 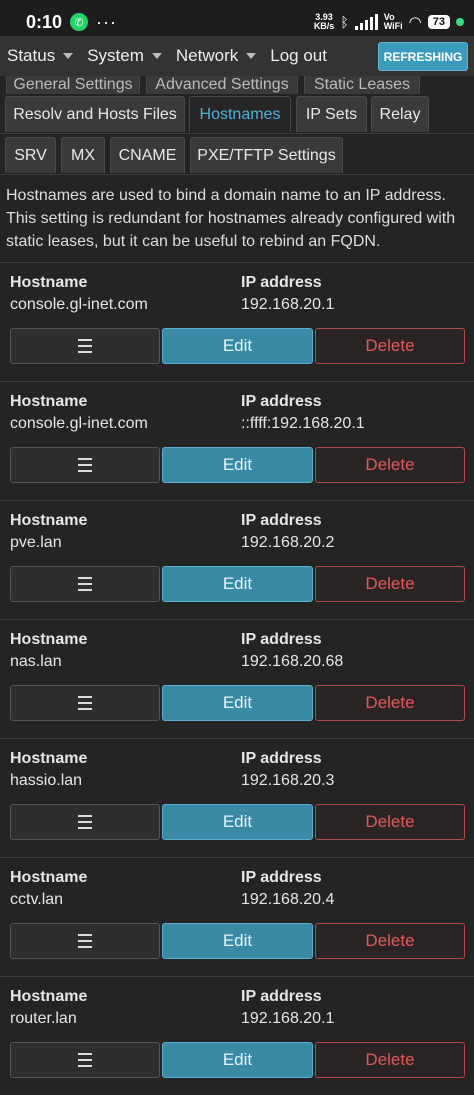 I want to click on nav-status: Status, so click(x=40, y=56).